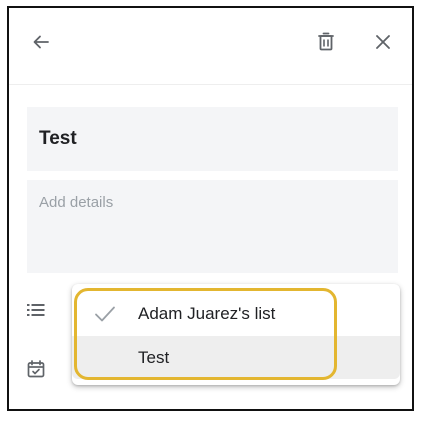  I want to click on arrow-left-icon, so click(41, 42).